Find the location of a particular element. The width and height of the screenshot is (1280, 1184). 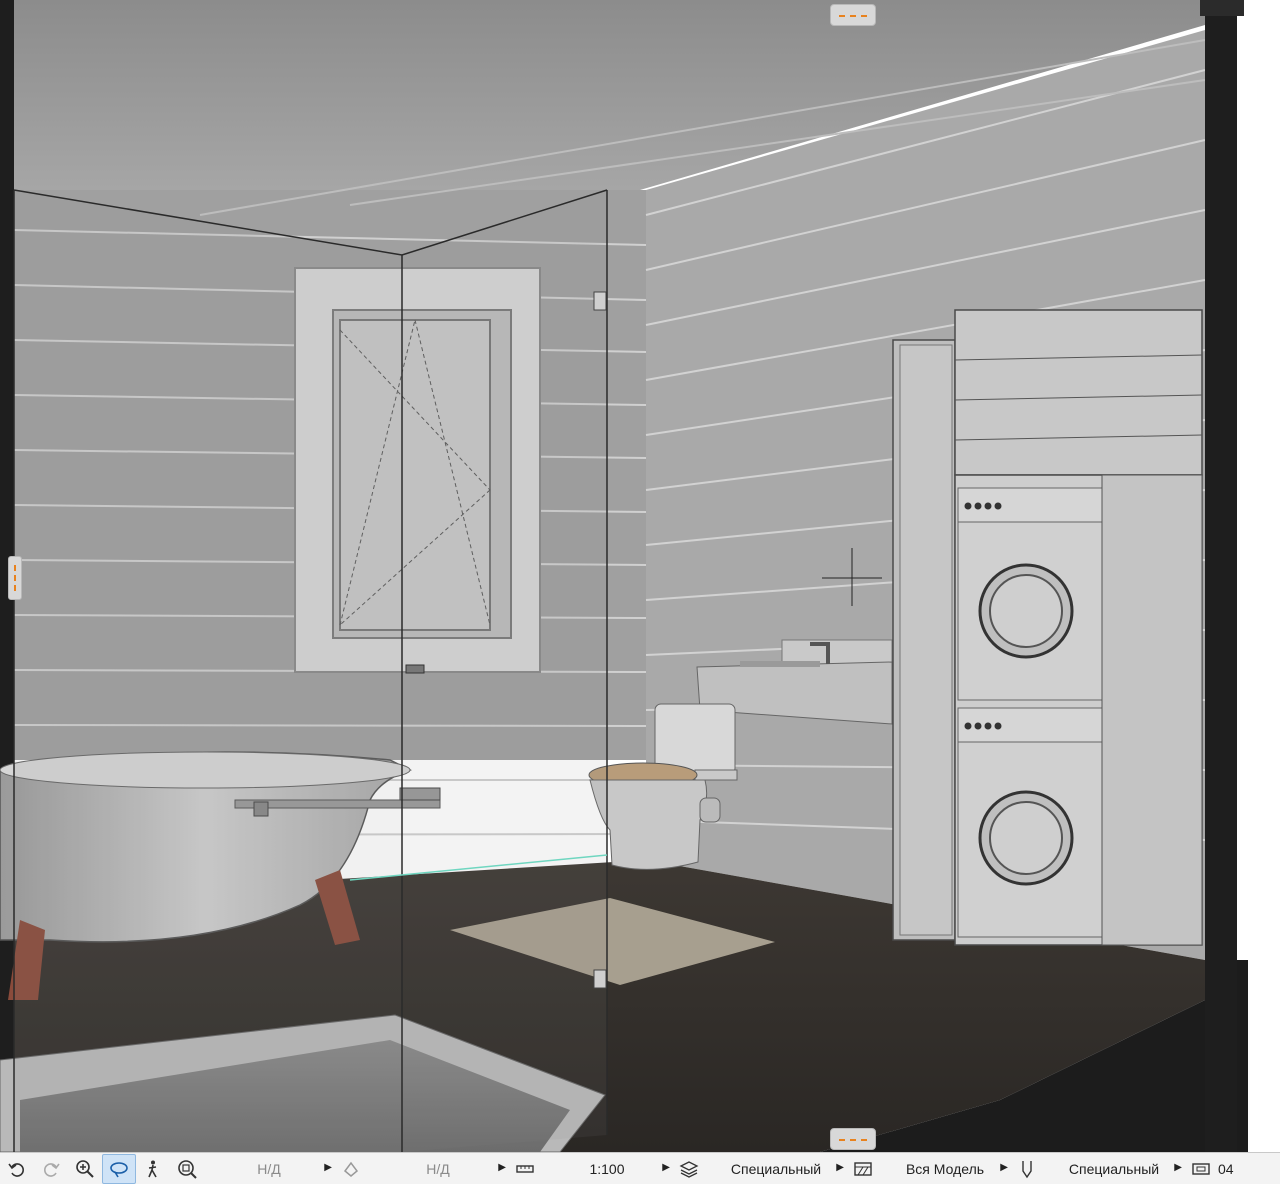

layer-combination-value: Специальный is located at coordinates (776, 1168).